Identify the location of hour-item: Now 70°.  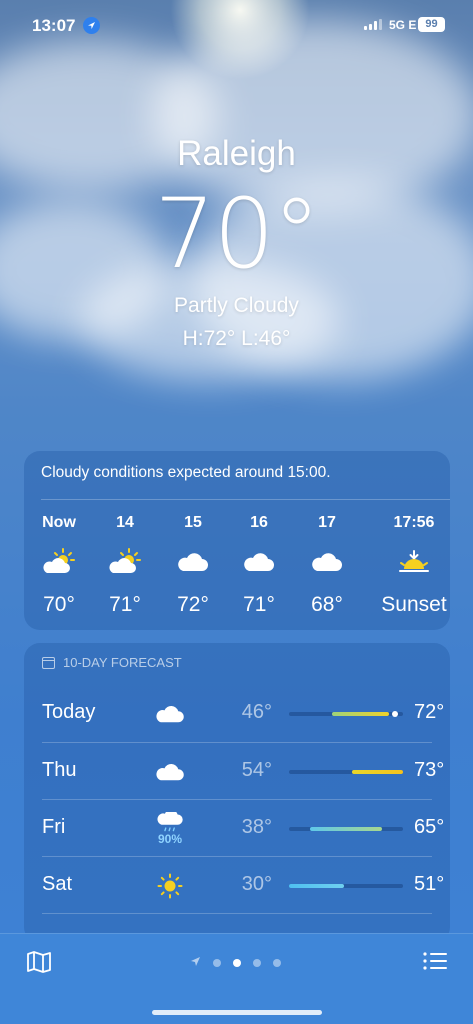
(59, 565).